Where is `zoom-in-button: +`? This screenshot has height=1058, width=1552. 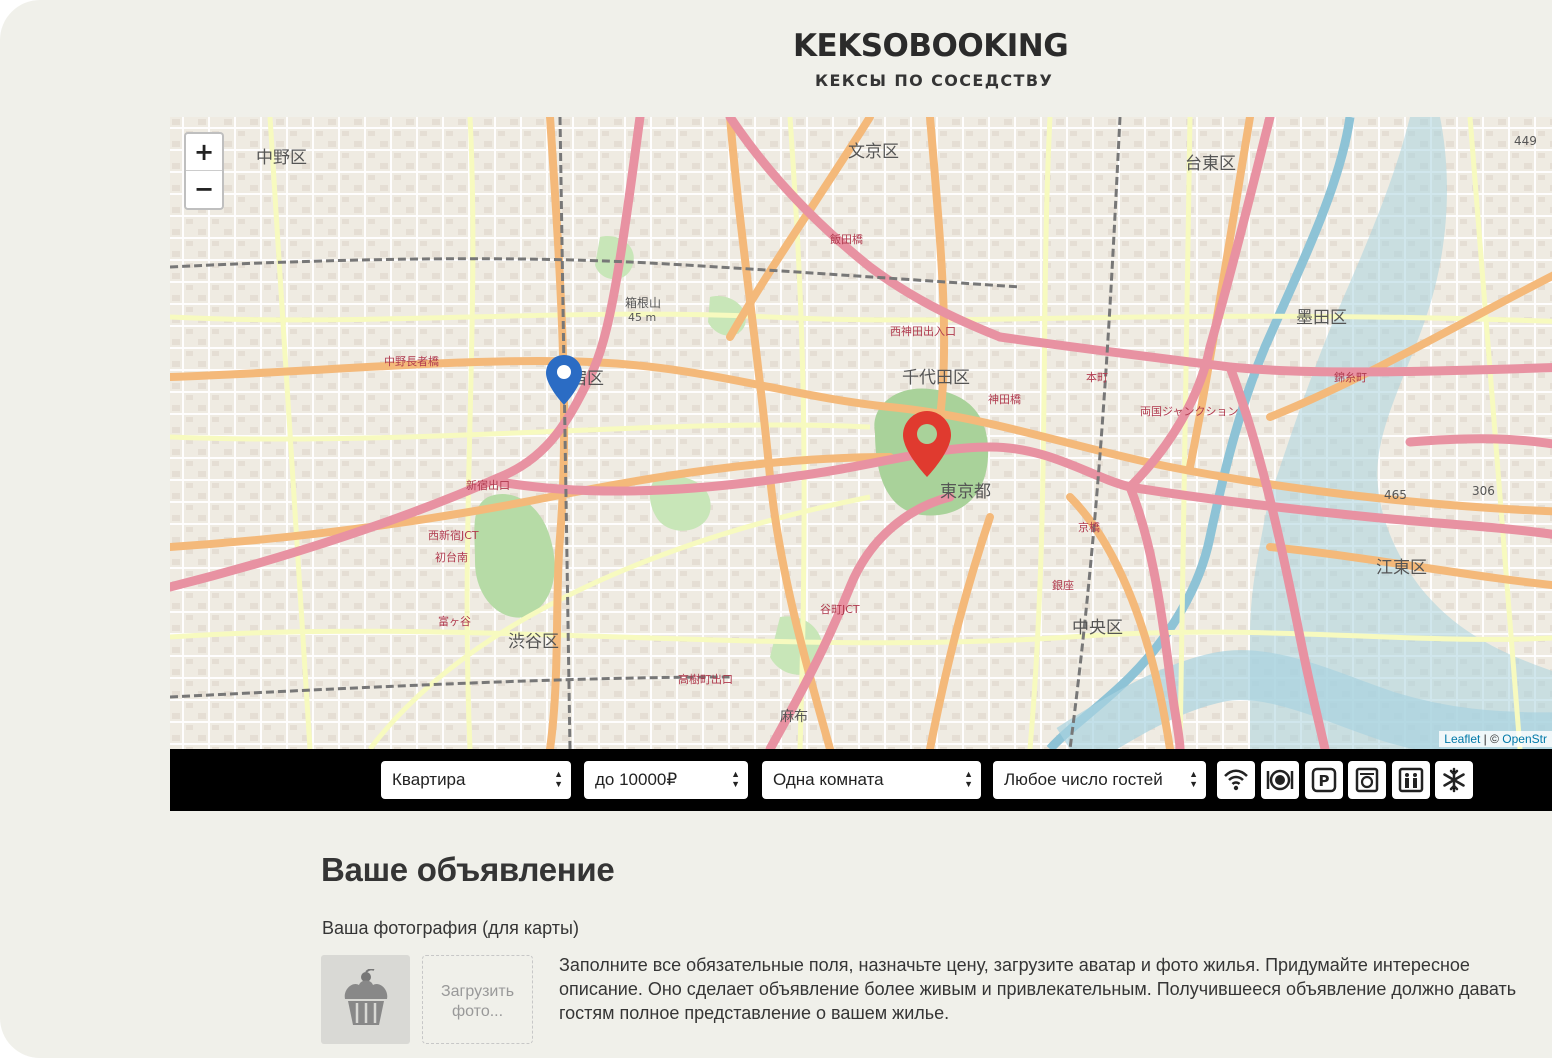
zoom-in-button: + is located at coordinates (204, 152).